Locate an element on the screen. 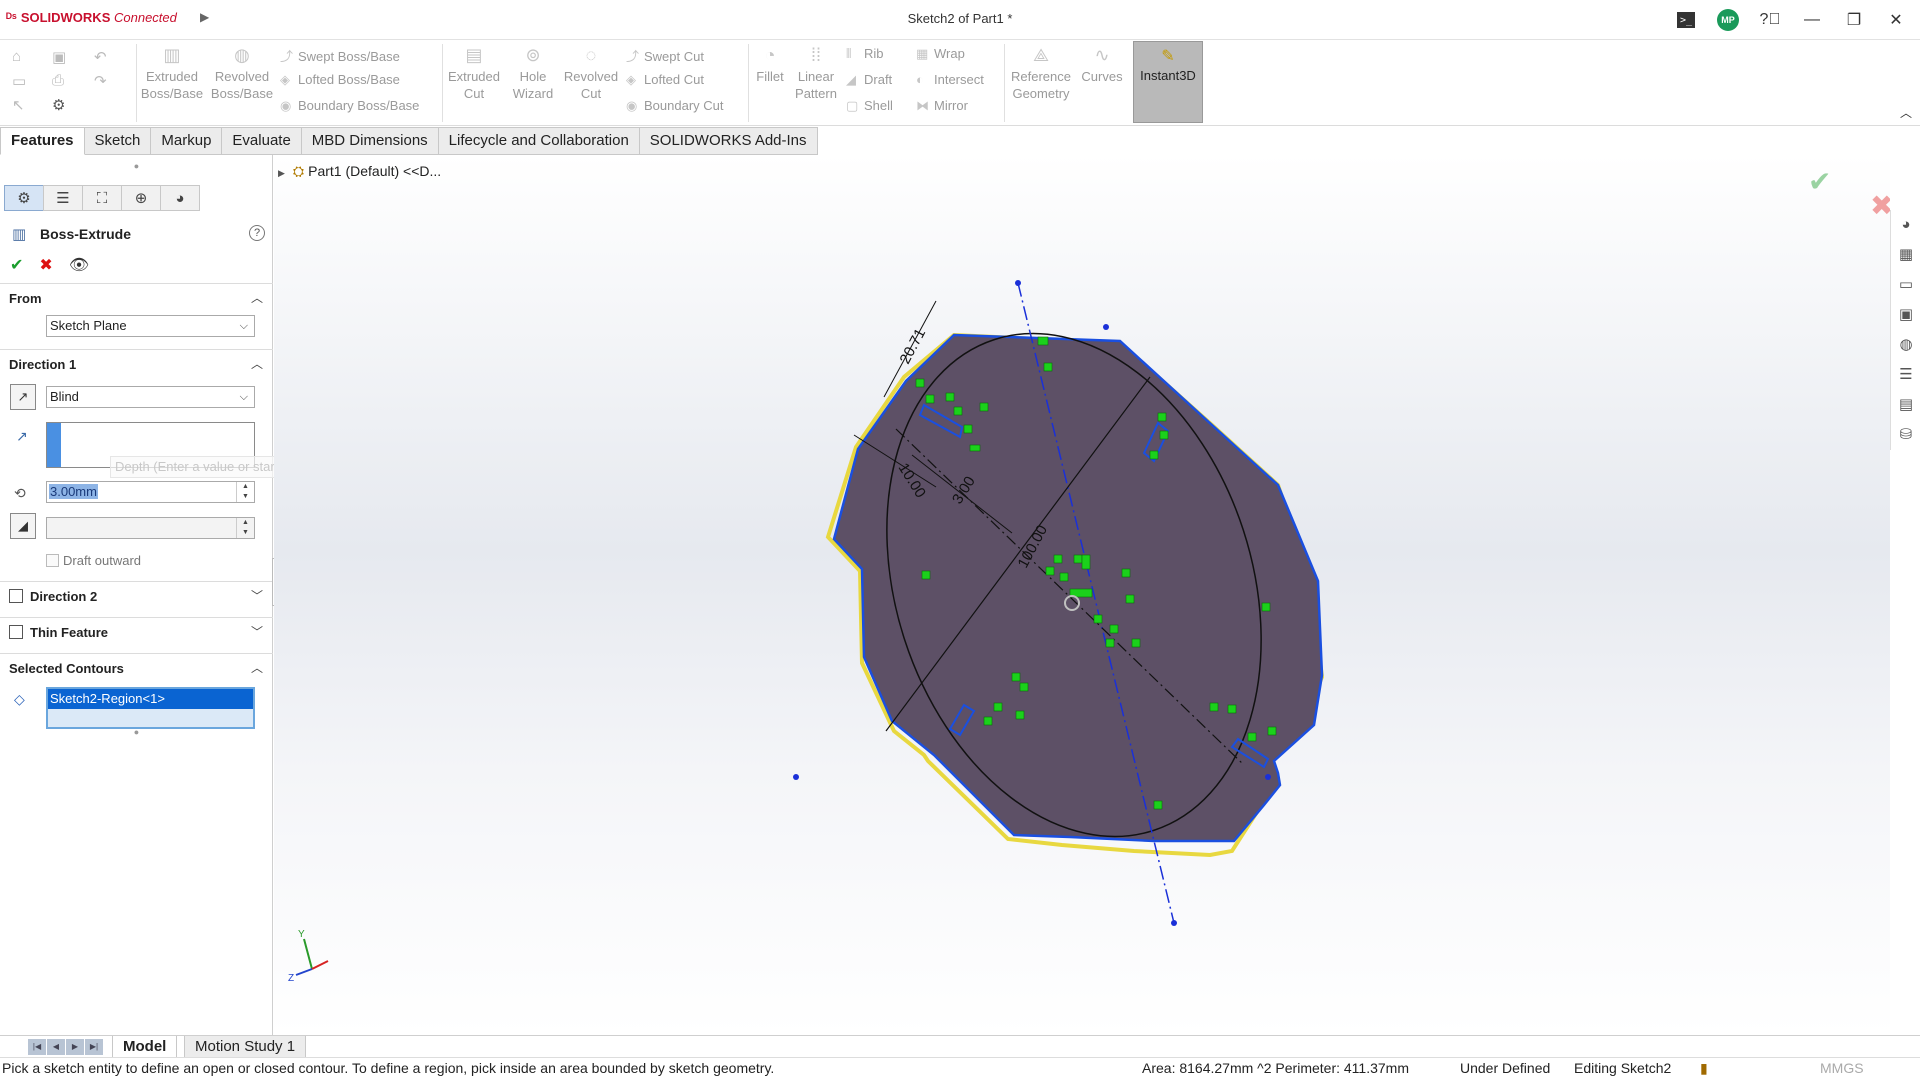  draft-angle-spinner: ▲ ▼ is located at coordinates (245, 528).